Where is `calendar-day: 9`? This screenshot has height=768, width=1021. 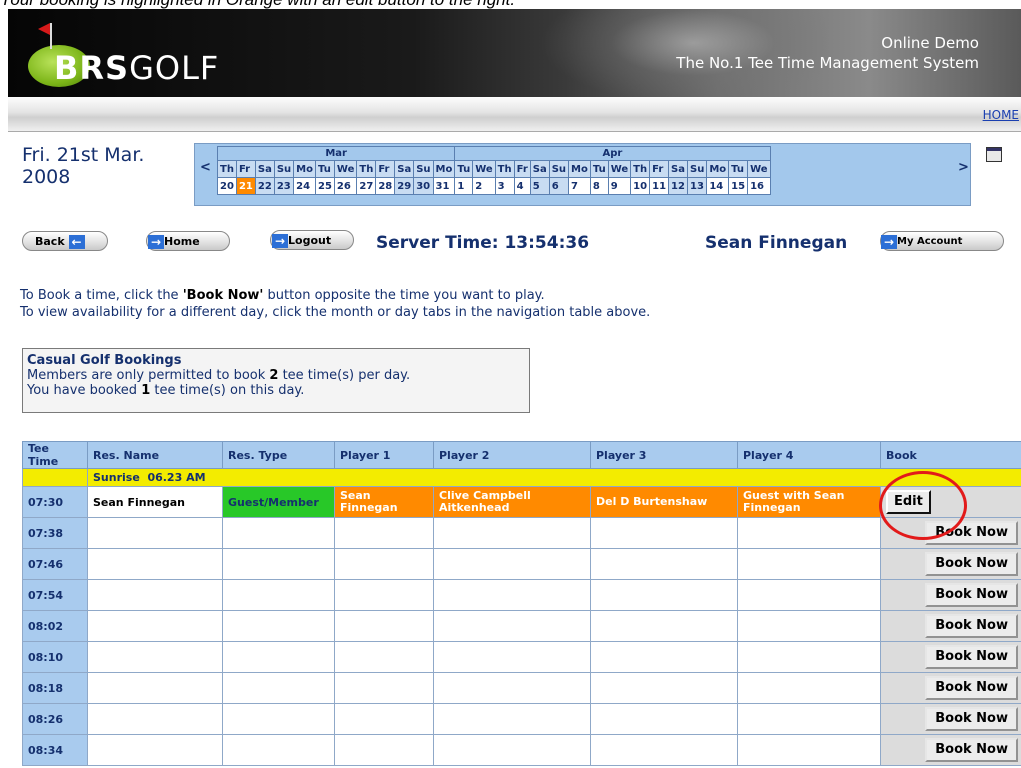
calendar-day: 9 is located at coordinates (619, 186).